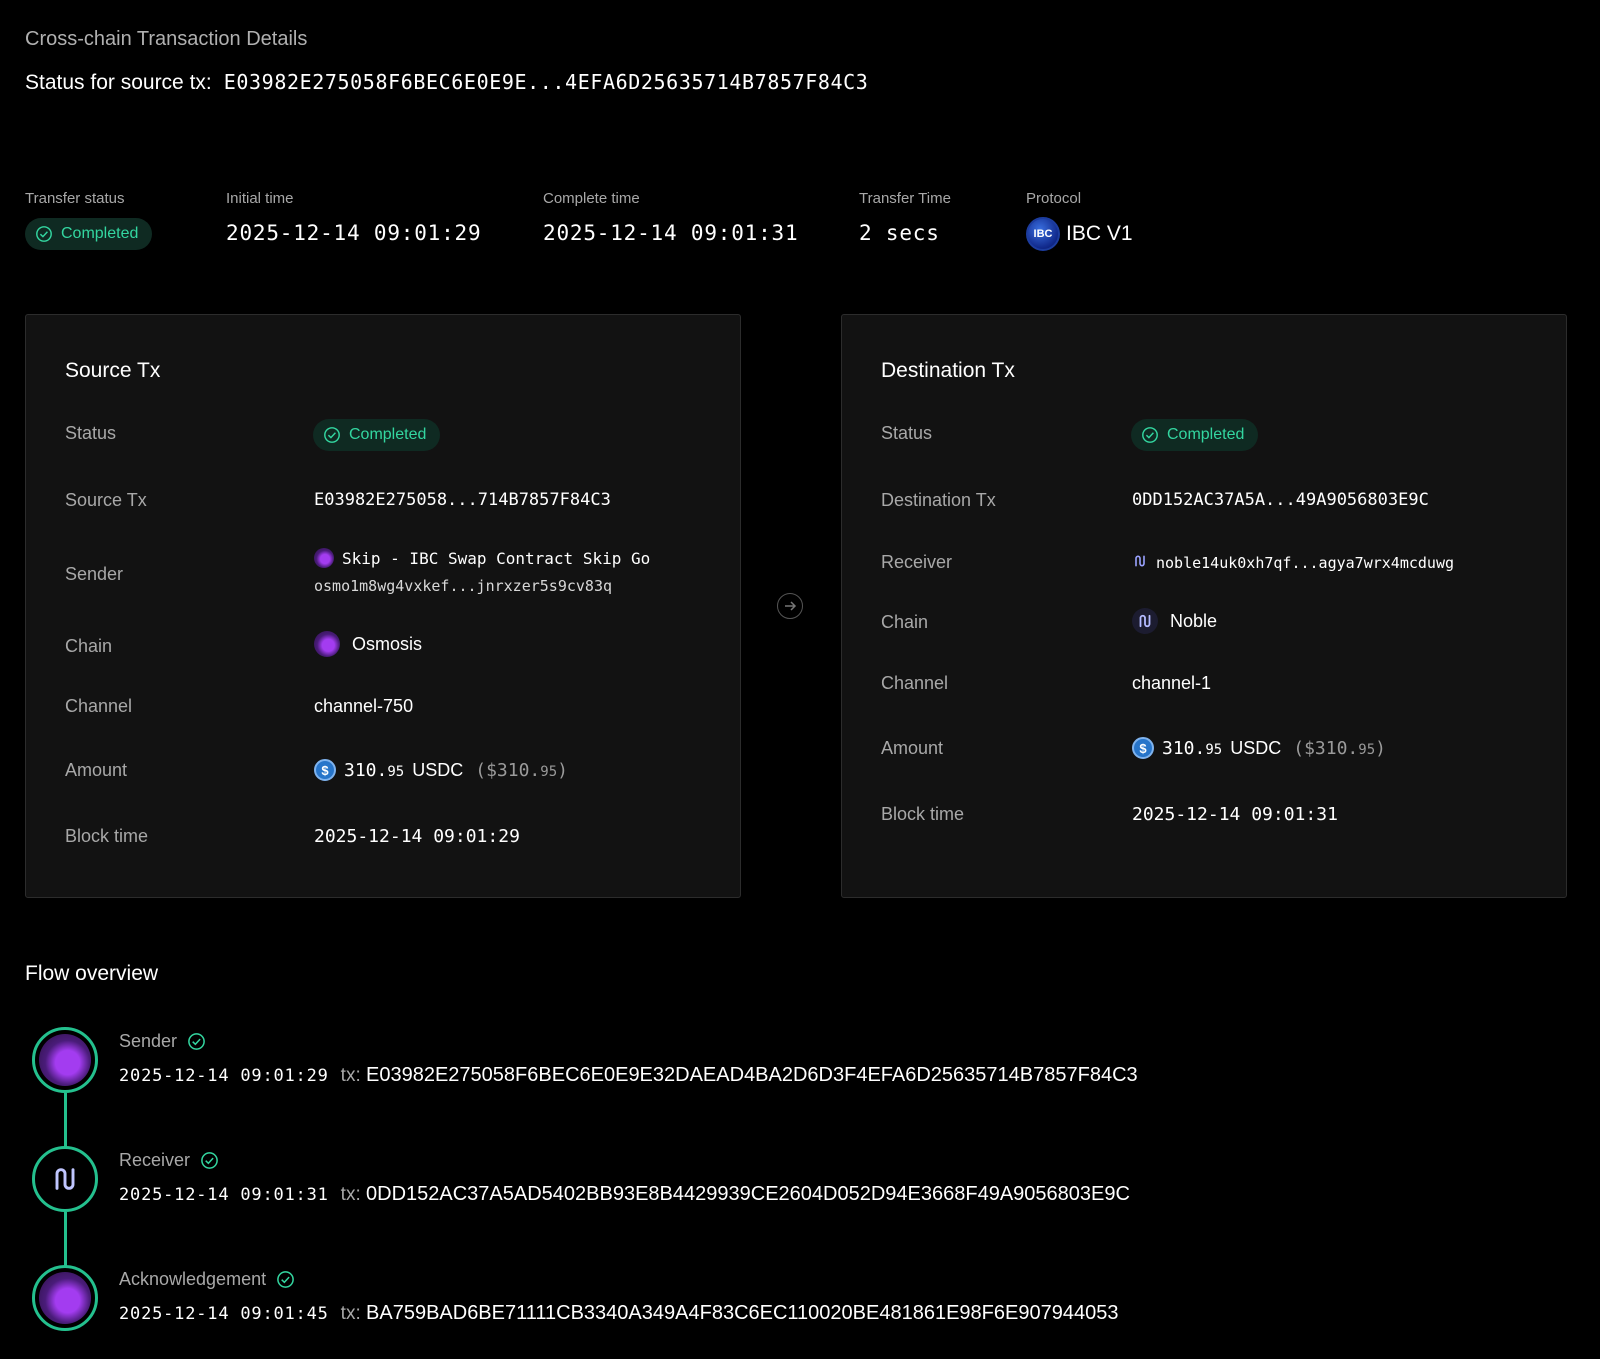  Describe the element at coordinates (417, 836) in the screenshot. I see `source-block-time-value: 2025-12-14 09:01:29` at that location.